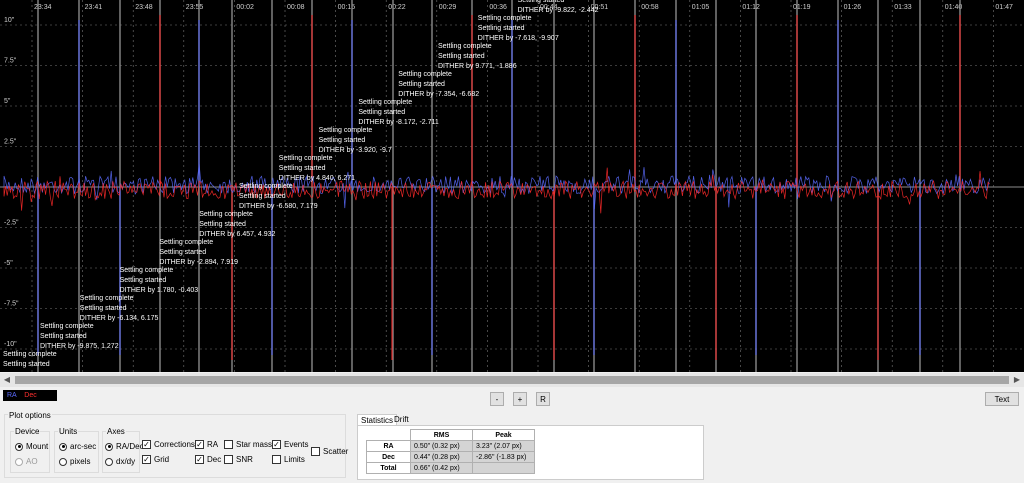 The image size is (1024, 483). I want to click on limits-checkbox: Limits, so click(288, 459).